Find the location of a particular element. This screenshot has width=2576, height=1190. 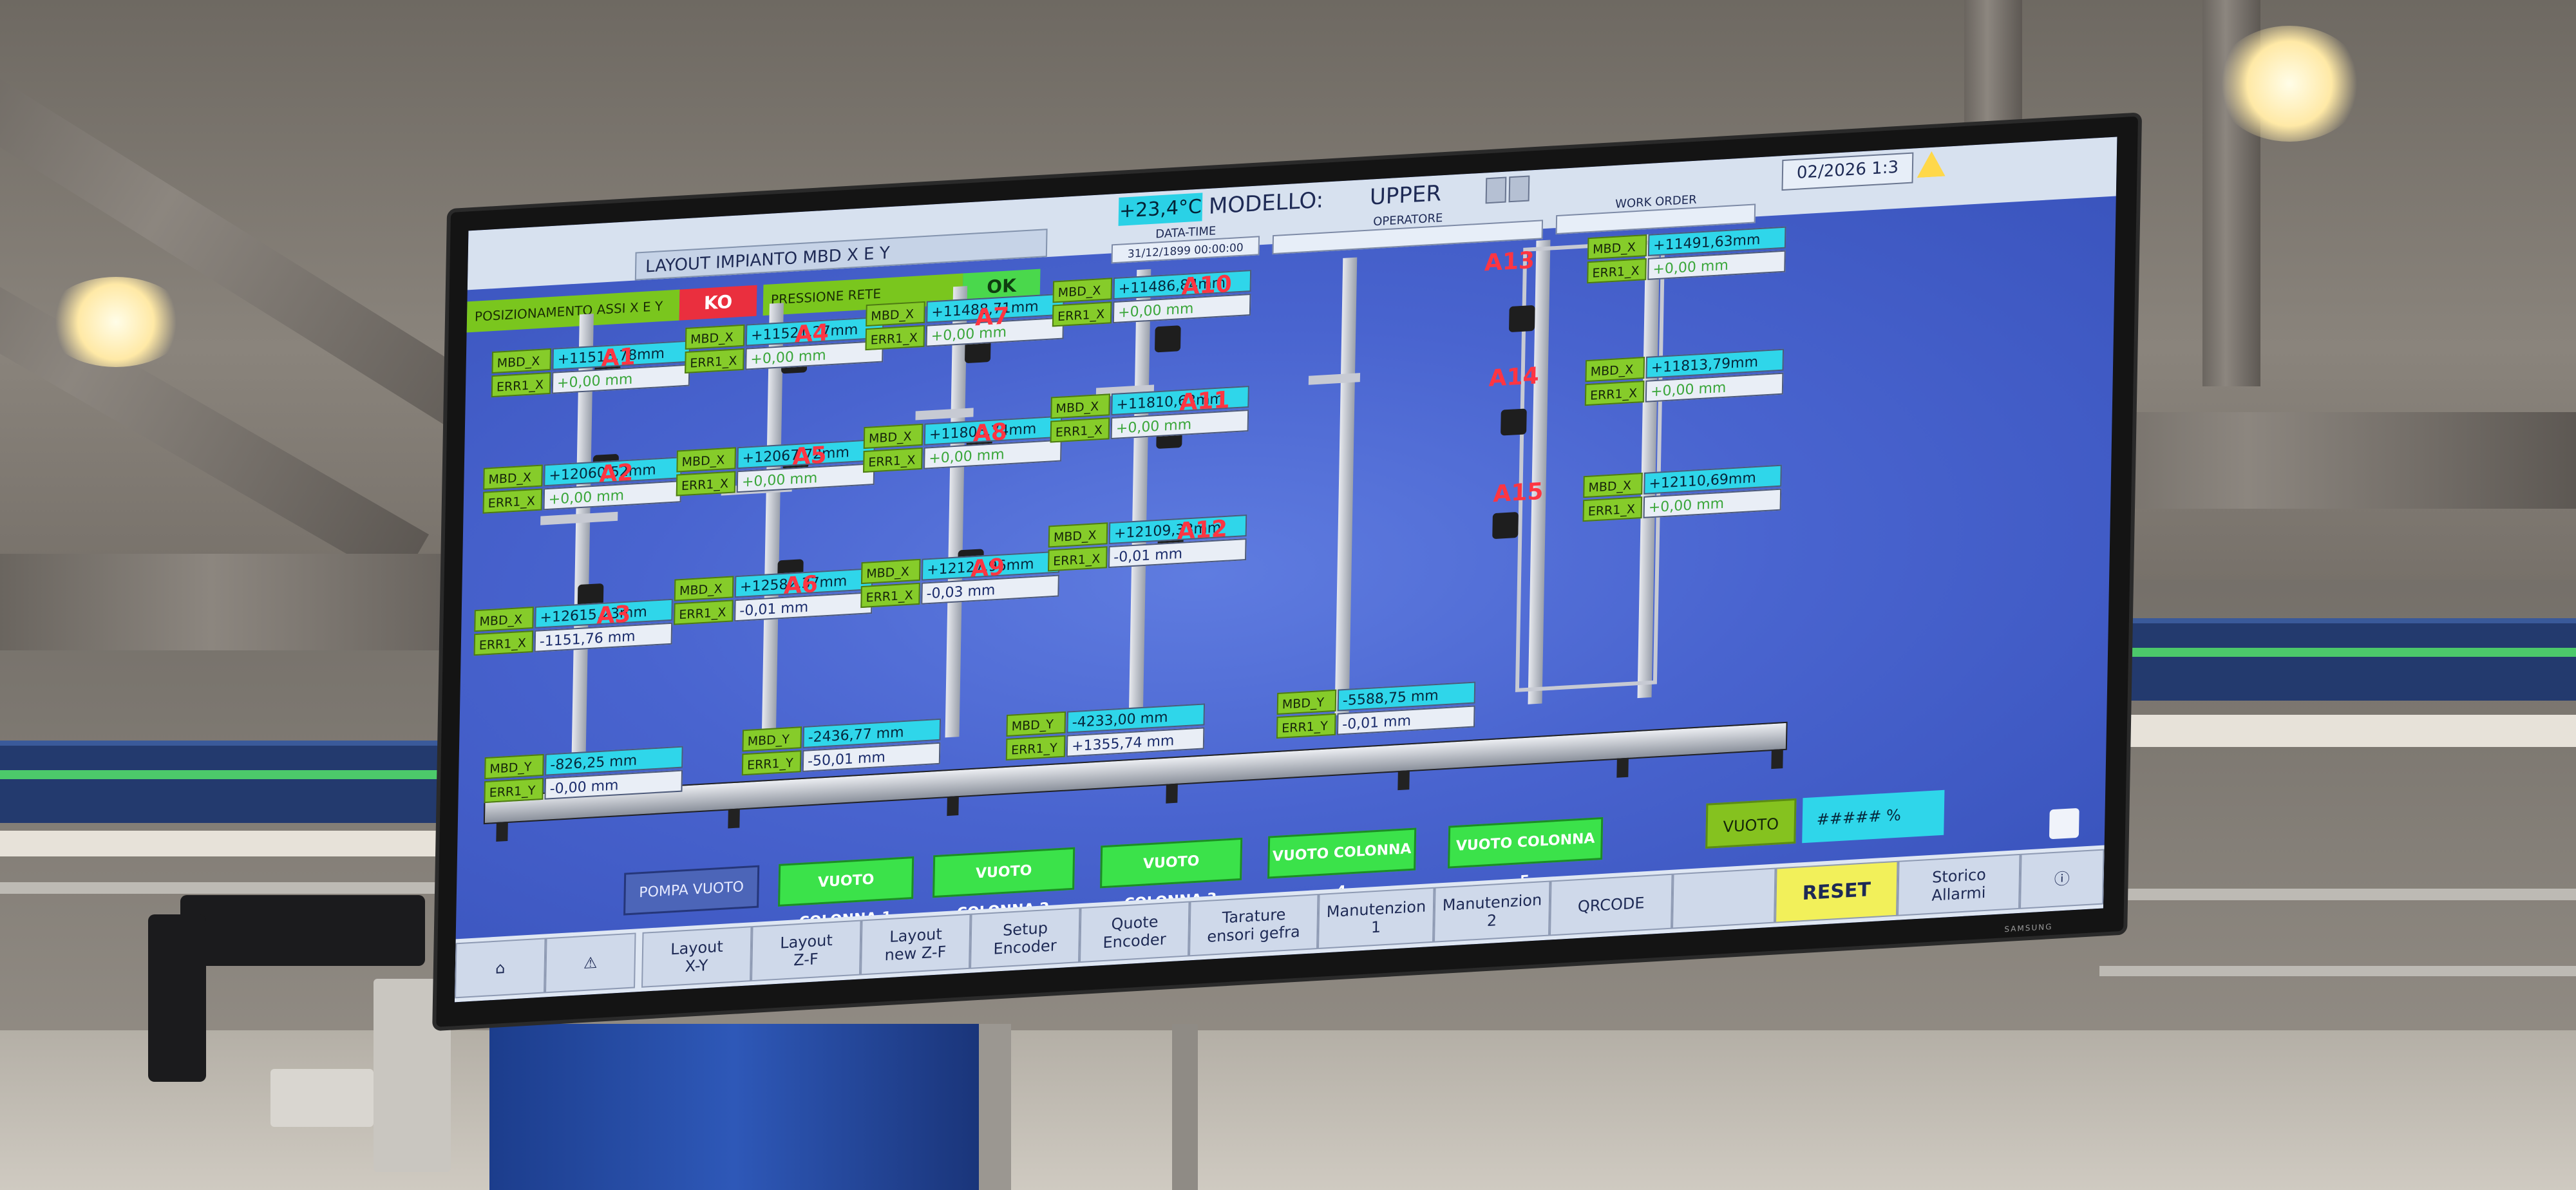

info-button: ⓘ is located at coordinates (2062, 879).